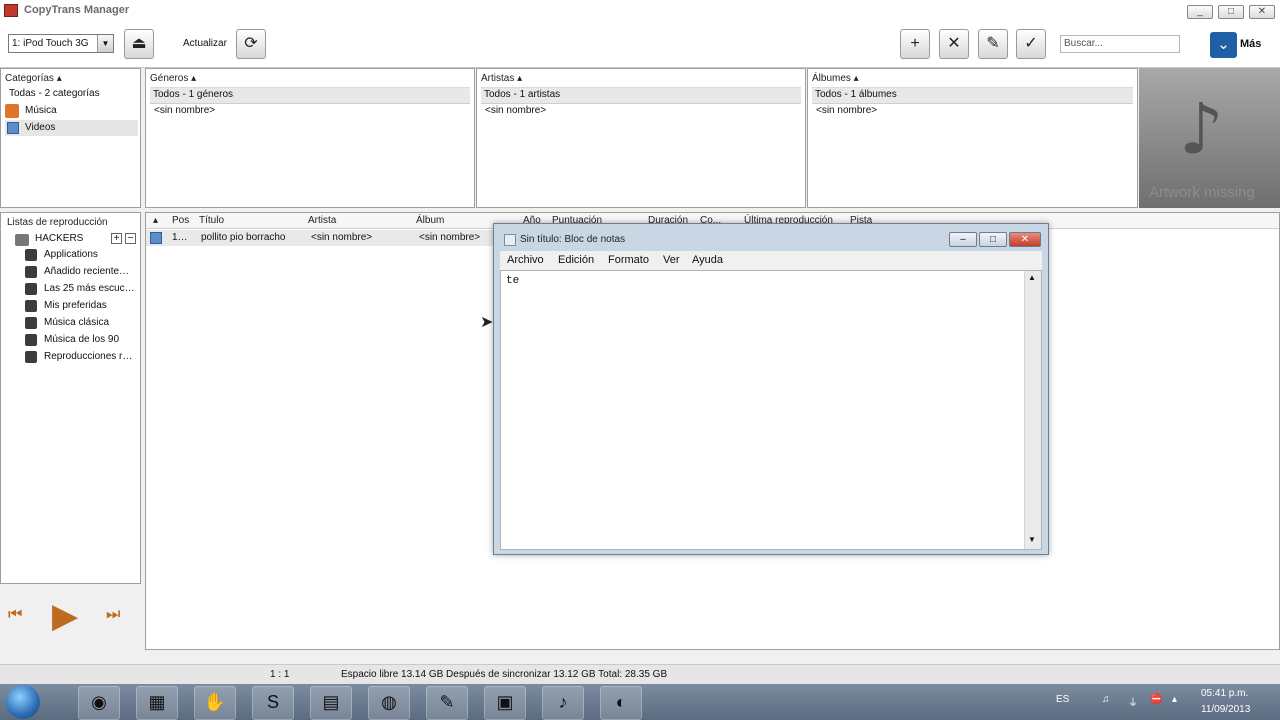 Image resolution: width=1280 pixels, height=720 pixels. I want to click on edit-info-button: ✎, so click(993, 44).